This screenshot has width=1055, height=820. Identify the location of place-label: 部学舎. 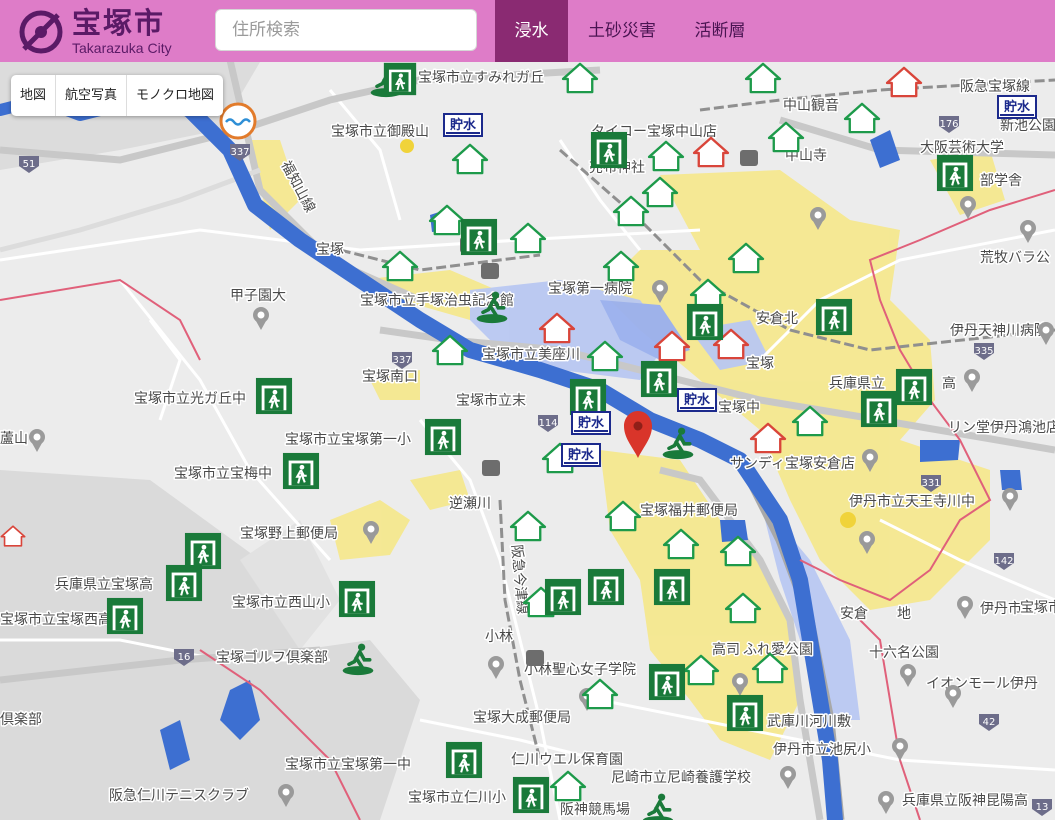
(1001, 181).